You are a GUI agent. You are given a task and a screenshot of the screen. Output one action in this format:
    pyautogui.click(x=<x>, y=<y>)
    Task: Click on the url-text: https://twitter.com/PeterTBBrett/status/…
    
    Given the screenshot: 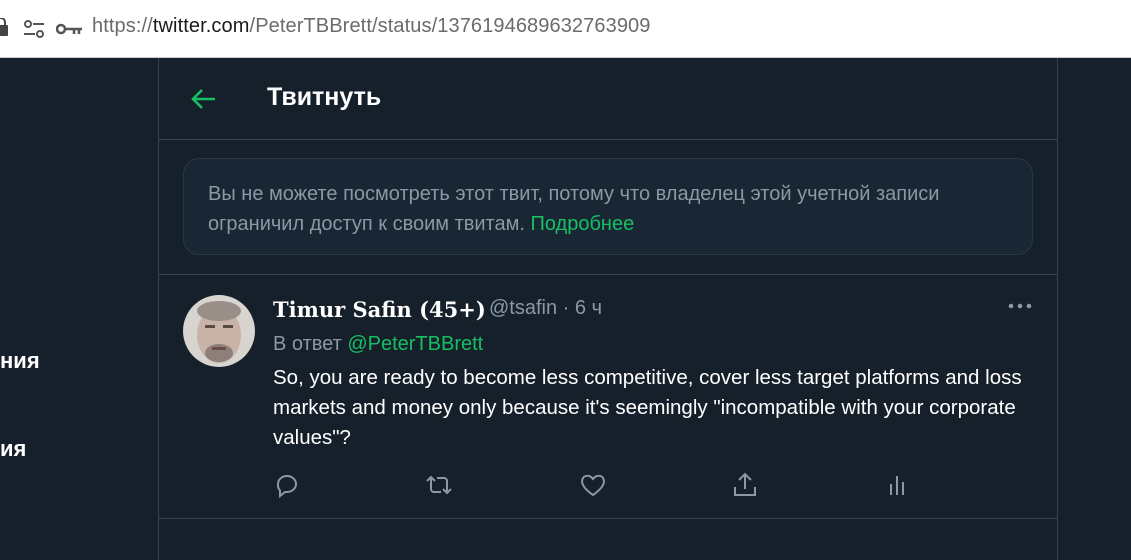 What is the action you would take?
    pyautogui.click(x=371, y=26)
    